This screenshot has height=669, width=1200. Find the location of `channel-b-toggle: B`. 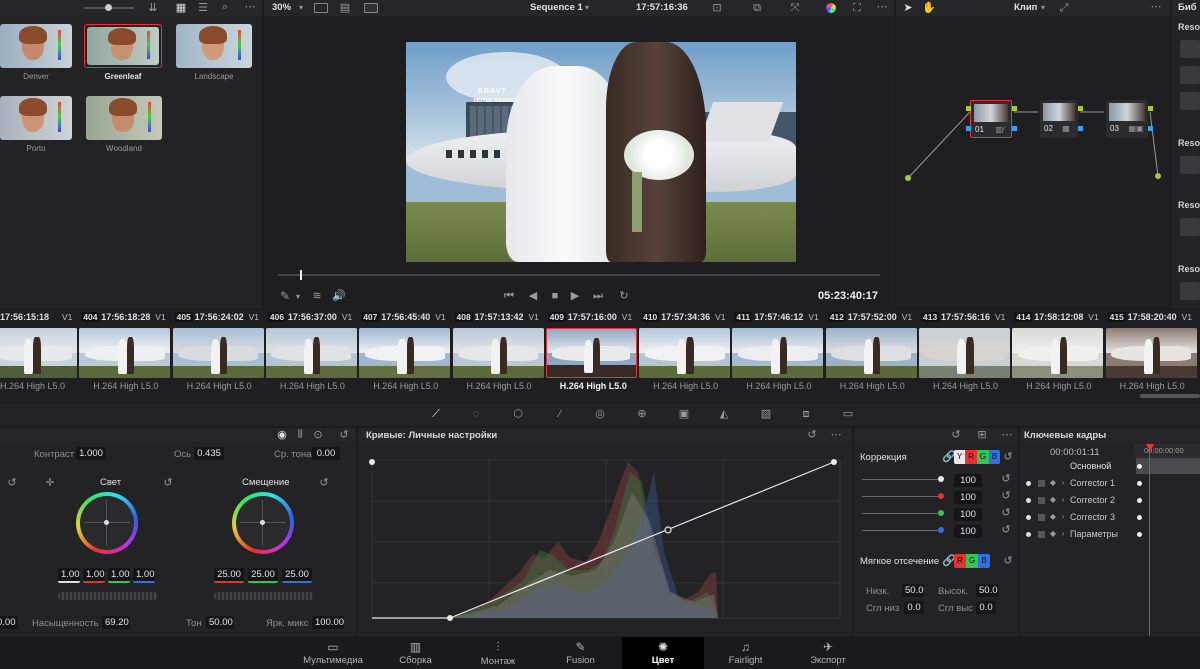

channel-b-toggle: B is located at coordinates (994, 457).